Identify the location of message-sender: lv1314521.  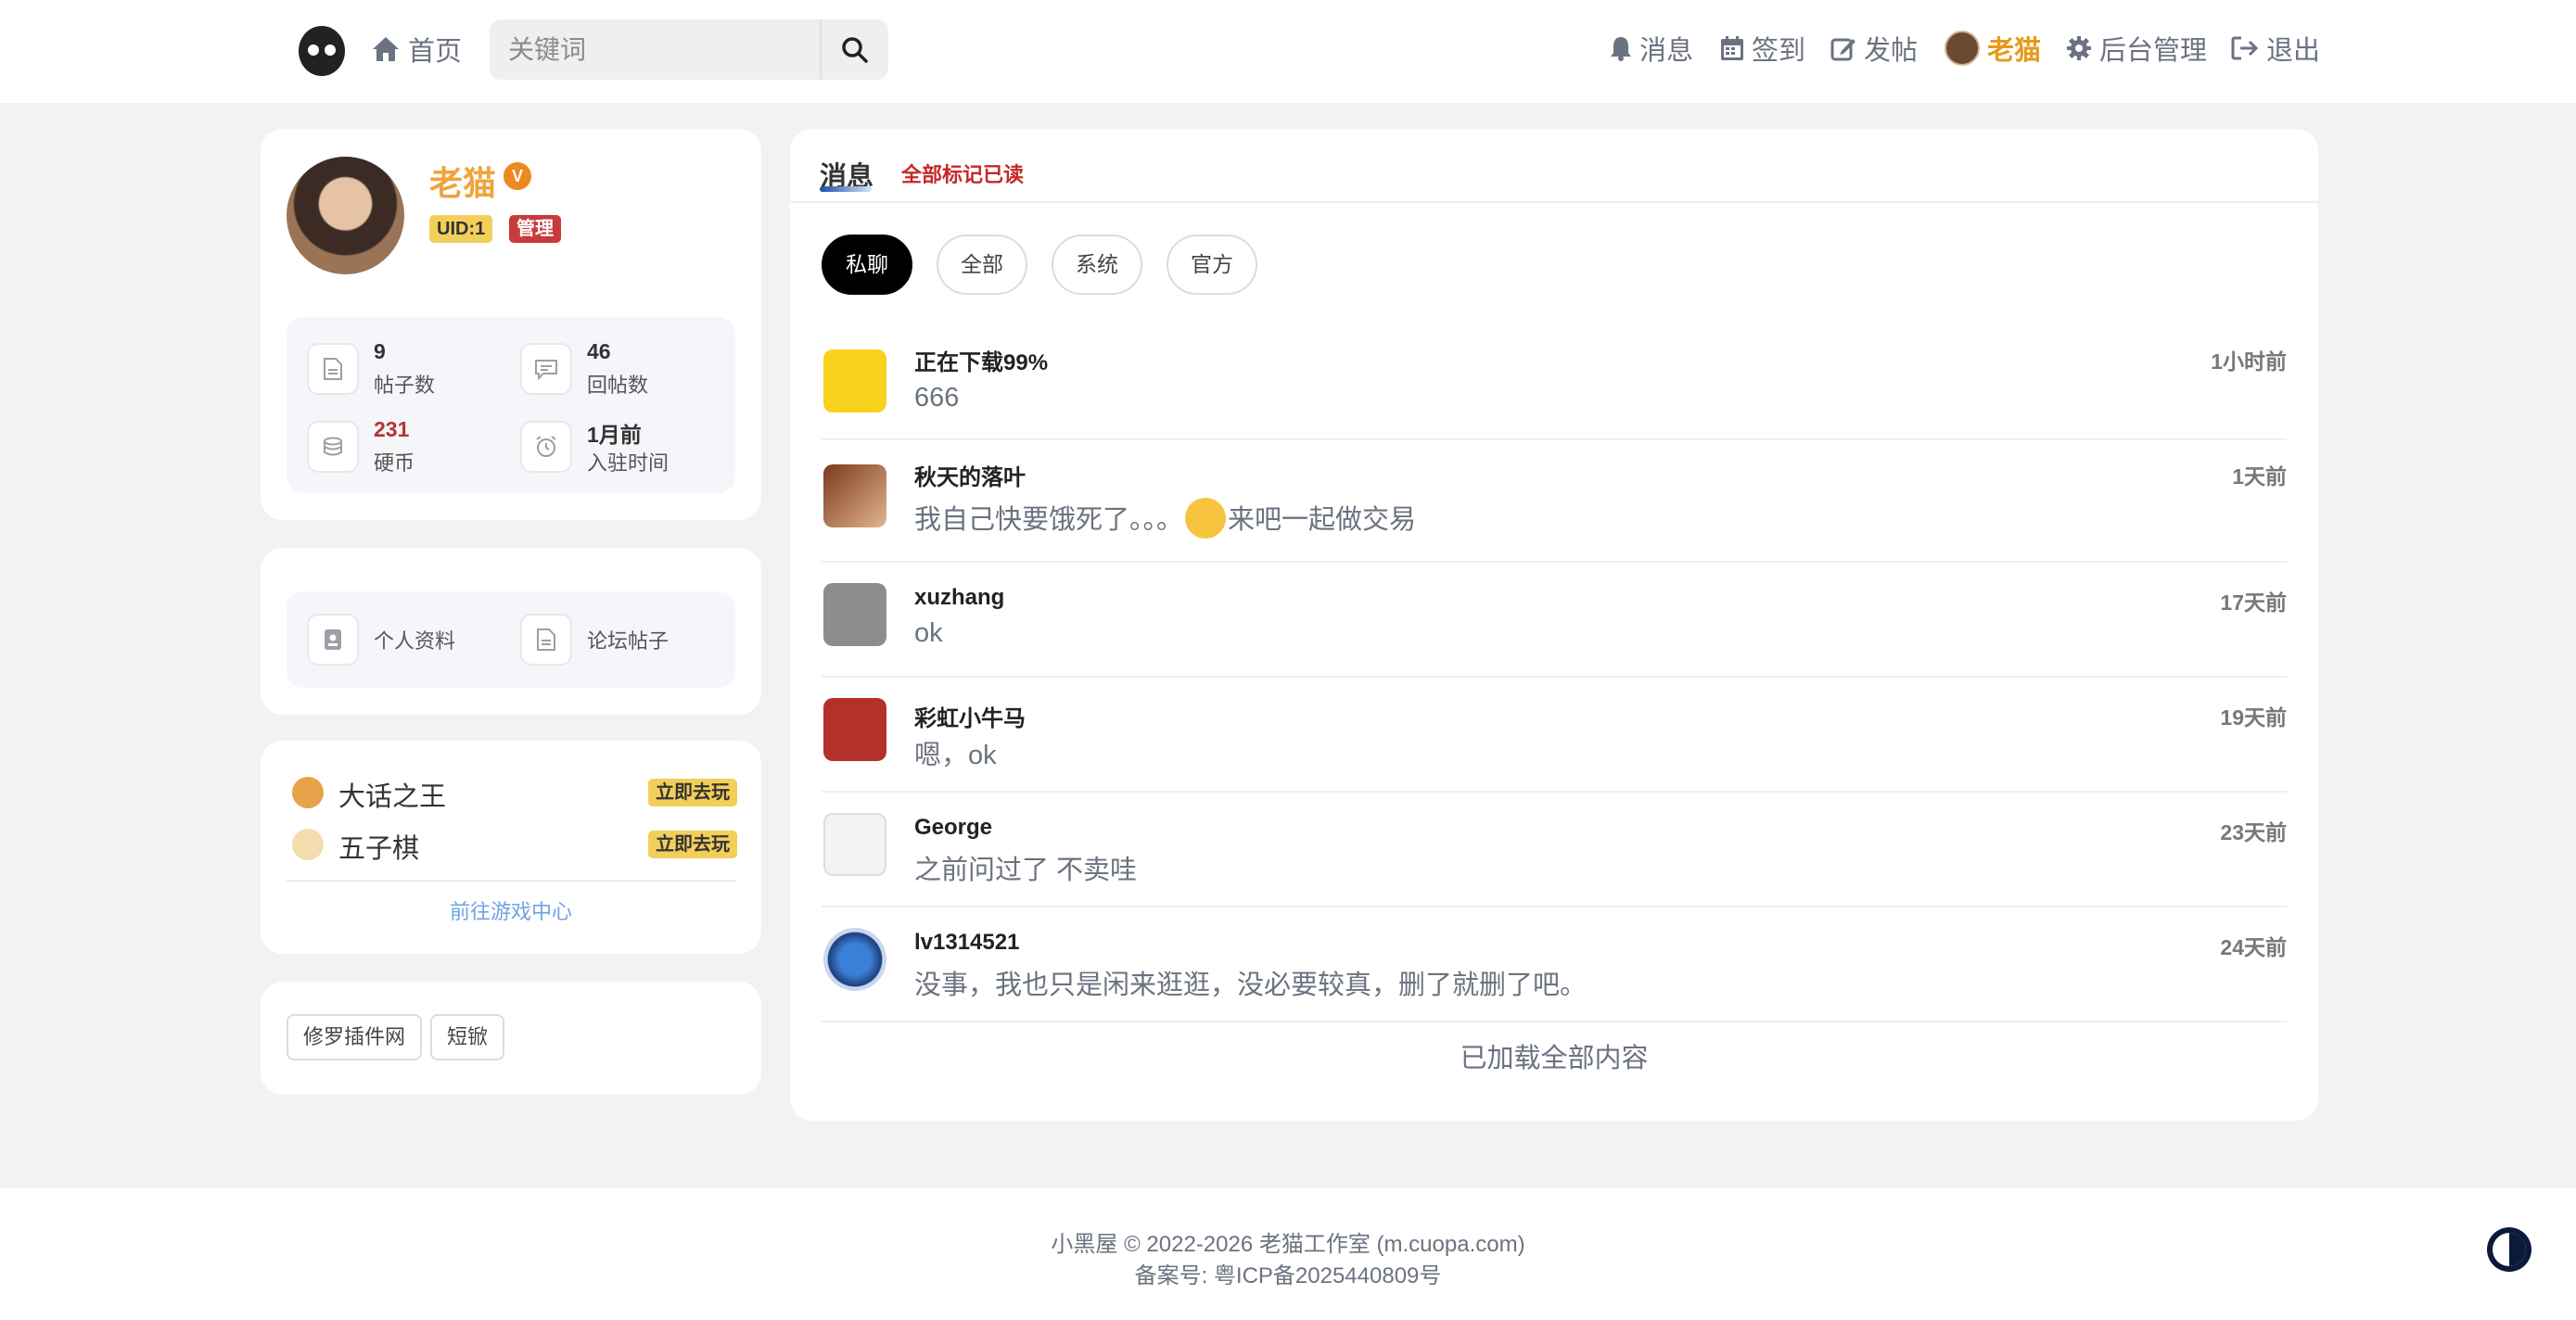
(967, 943).